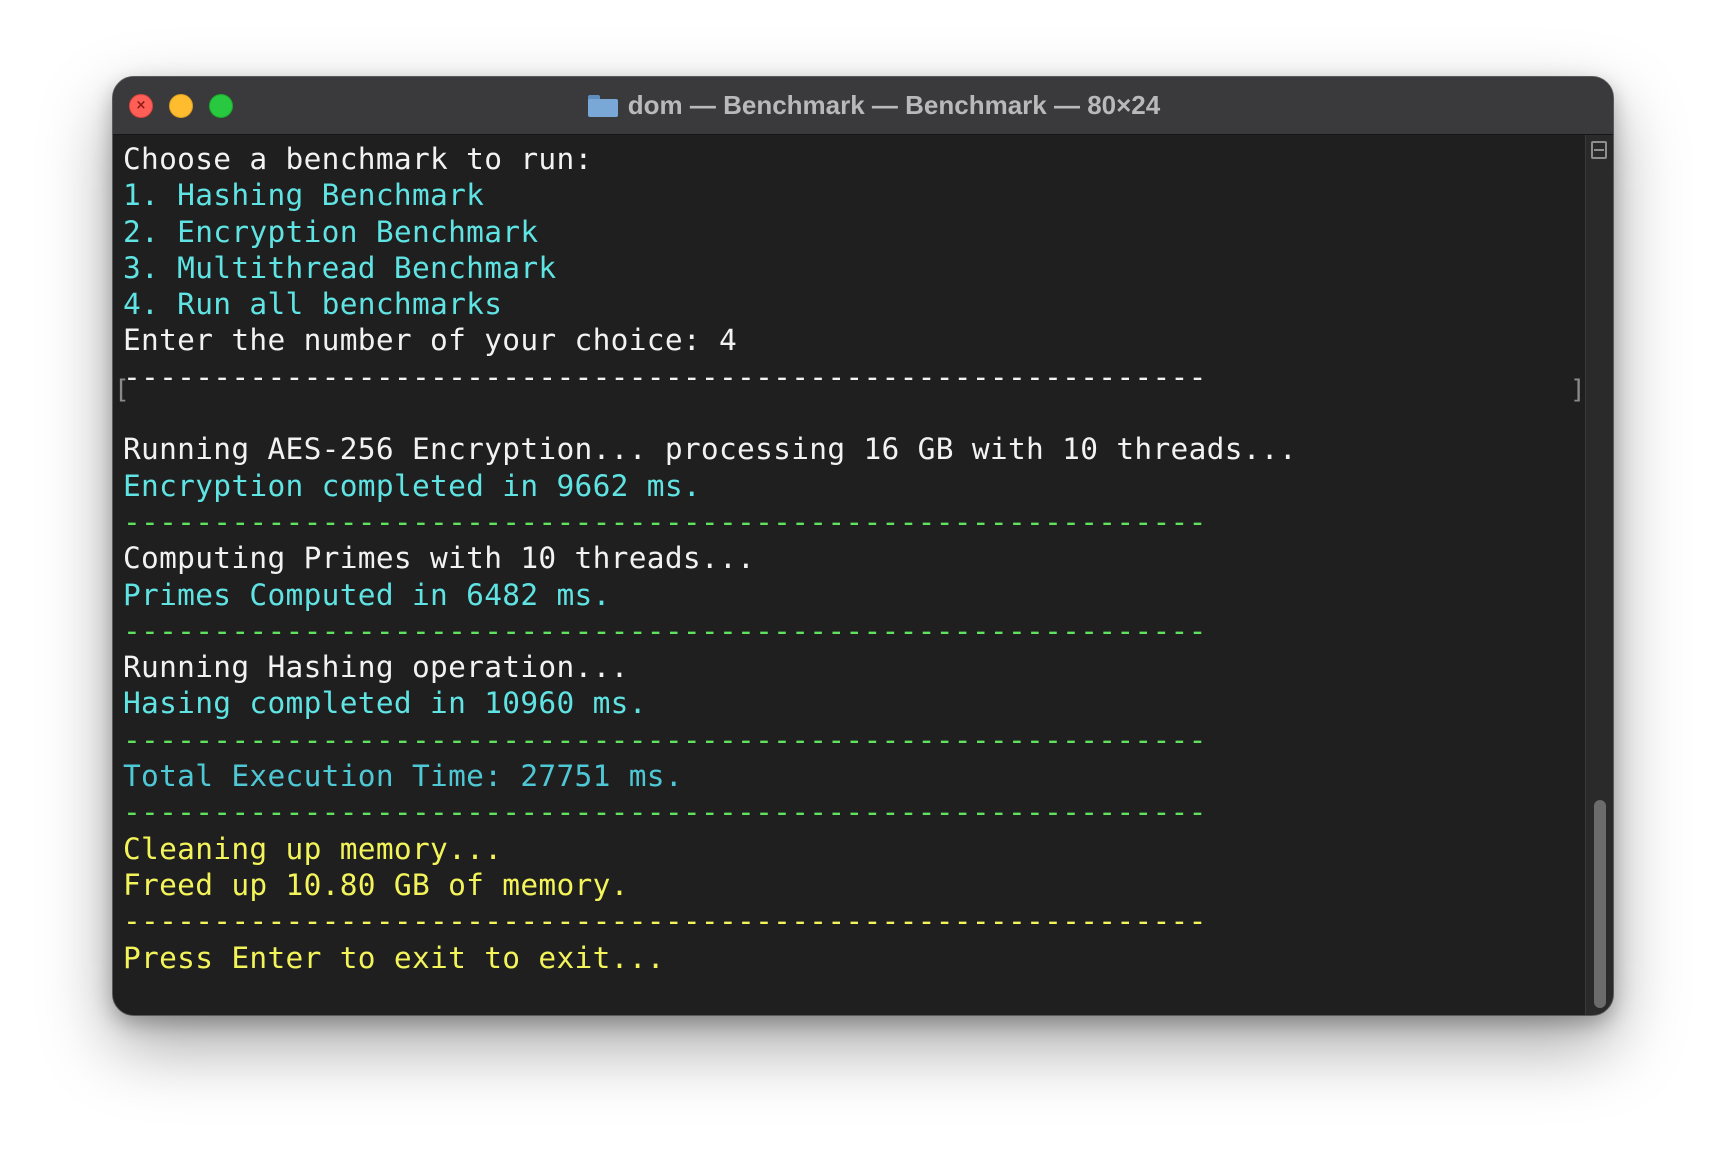 This screenshot has width=1714, height=1156. What do you see at coordinates (1578, 390) in the screenshot?
I see `selection-bracket-right: ]` at bounding box center [1578, 390].